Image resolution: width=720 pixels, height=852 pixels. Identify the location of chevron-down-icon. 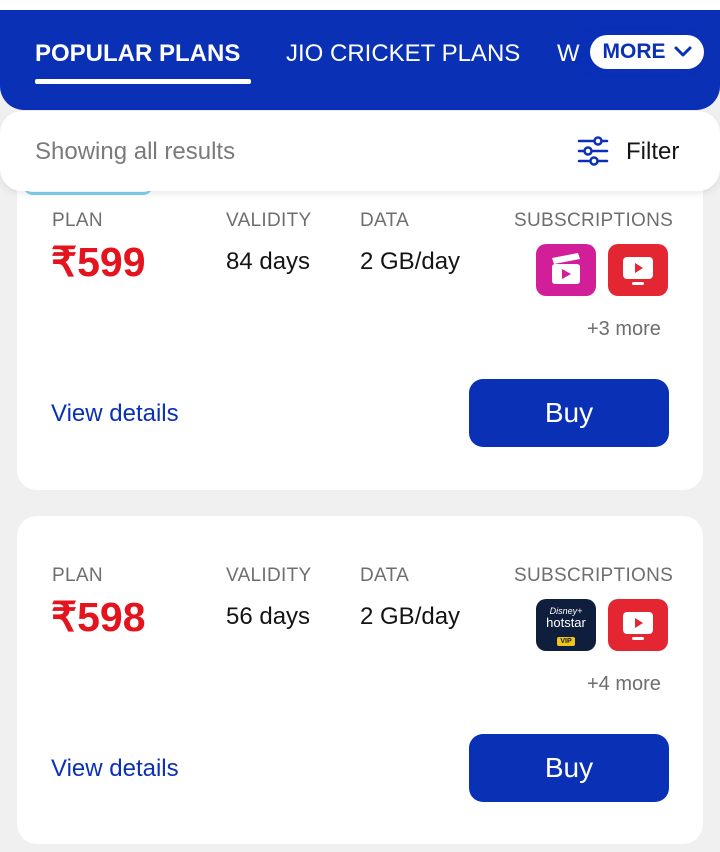
(682, 51).